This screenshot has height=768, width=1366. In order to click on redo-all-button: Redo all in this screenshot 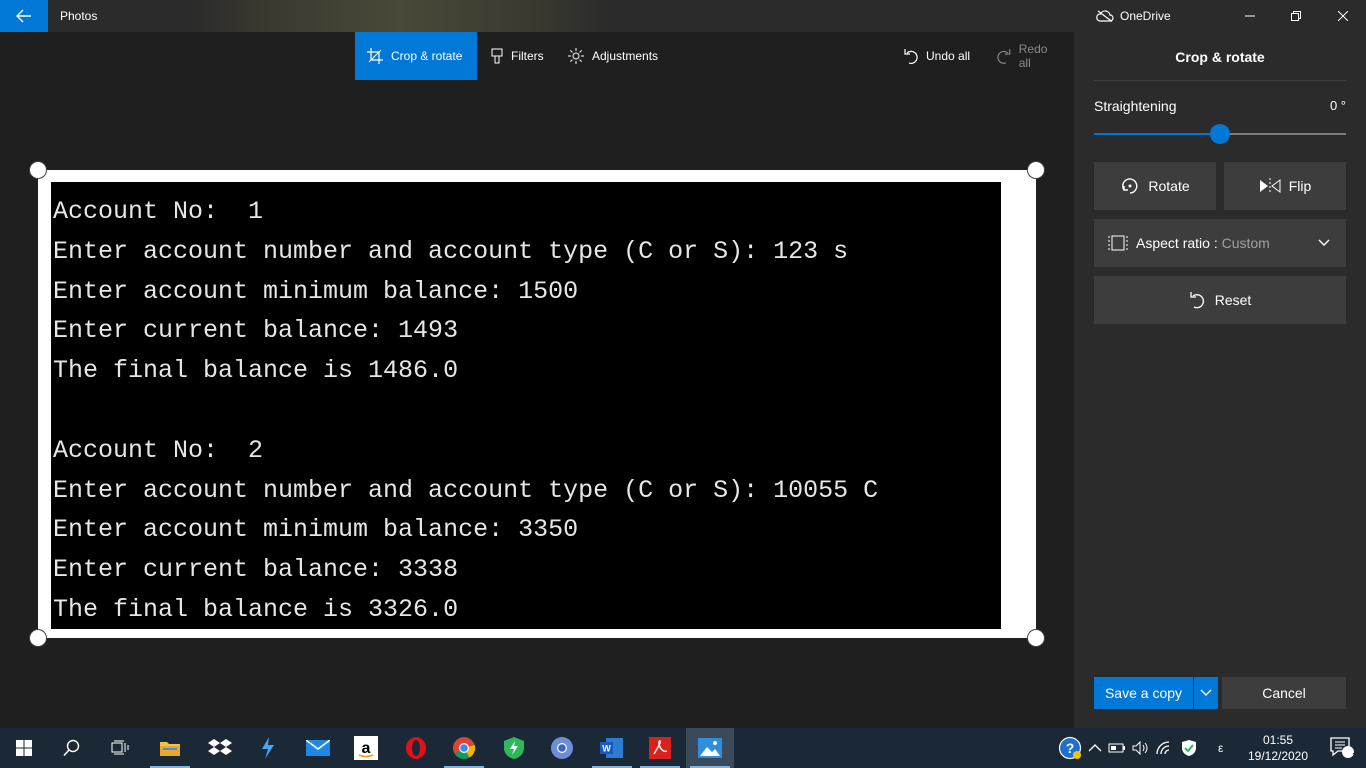, I will do `click(1029, 56)`.